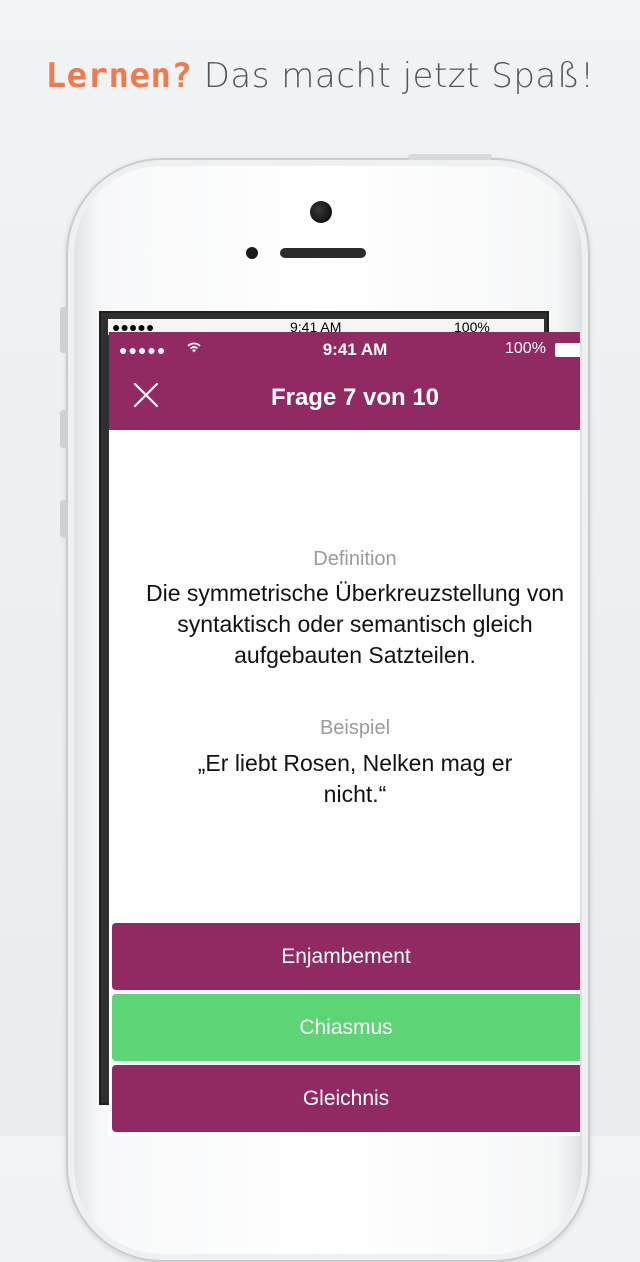 This screenshot has width=640, height=1262. I want to click on battery-icon, so click(567, 350).